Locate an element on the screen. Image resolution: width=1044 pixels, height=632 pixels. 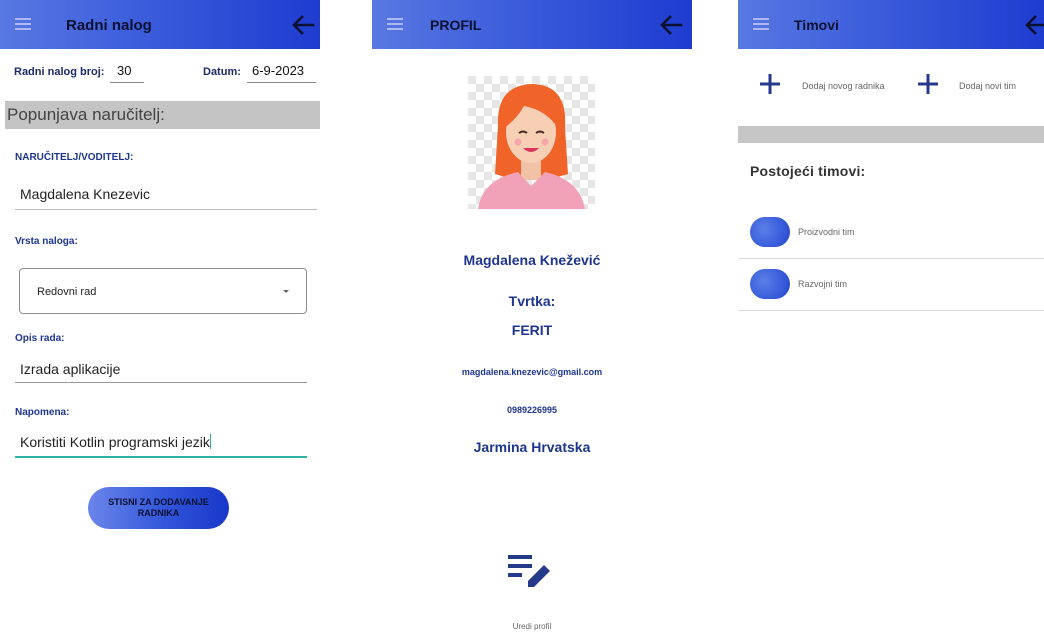
app-bar: Radni nalog is located at coordinates (160, 24).